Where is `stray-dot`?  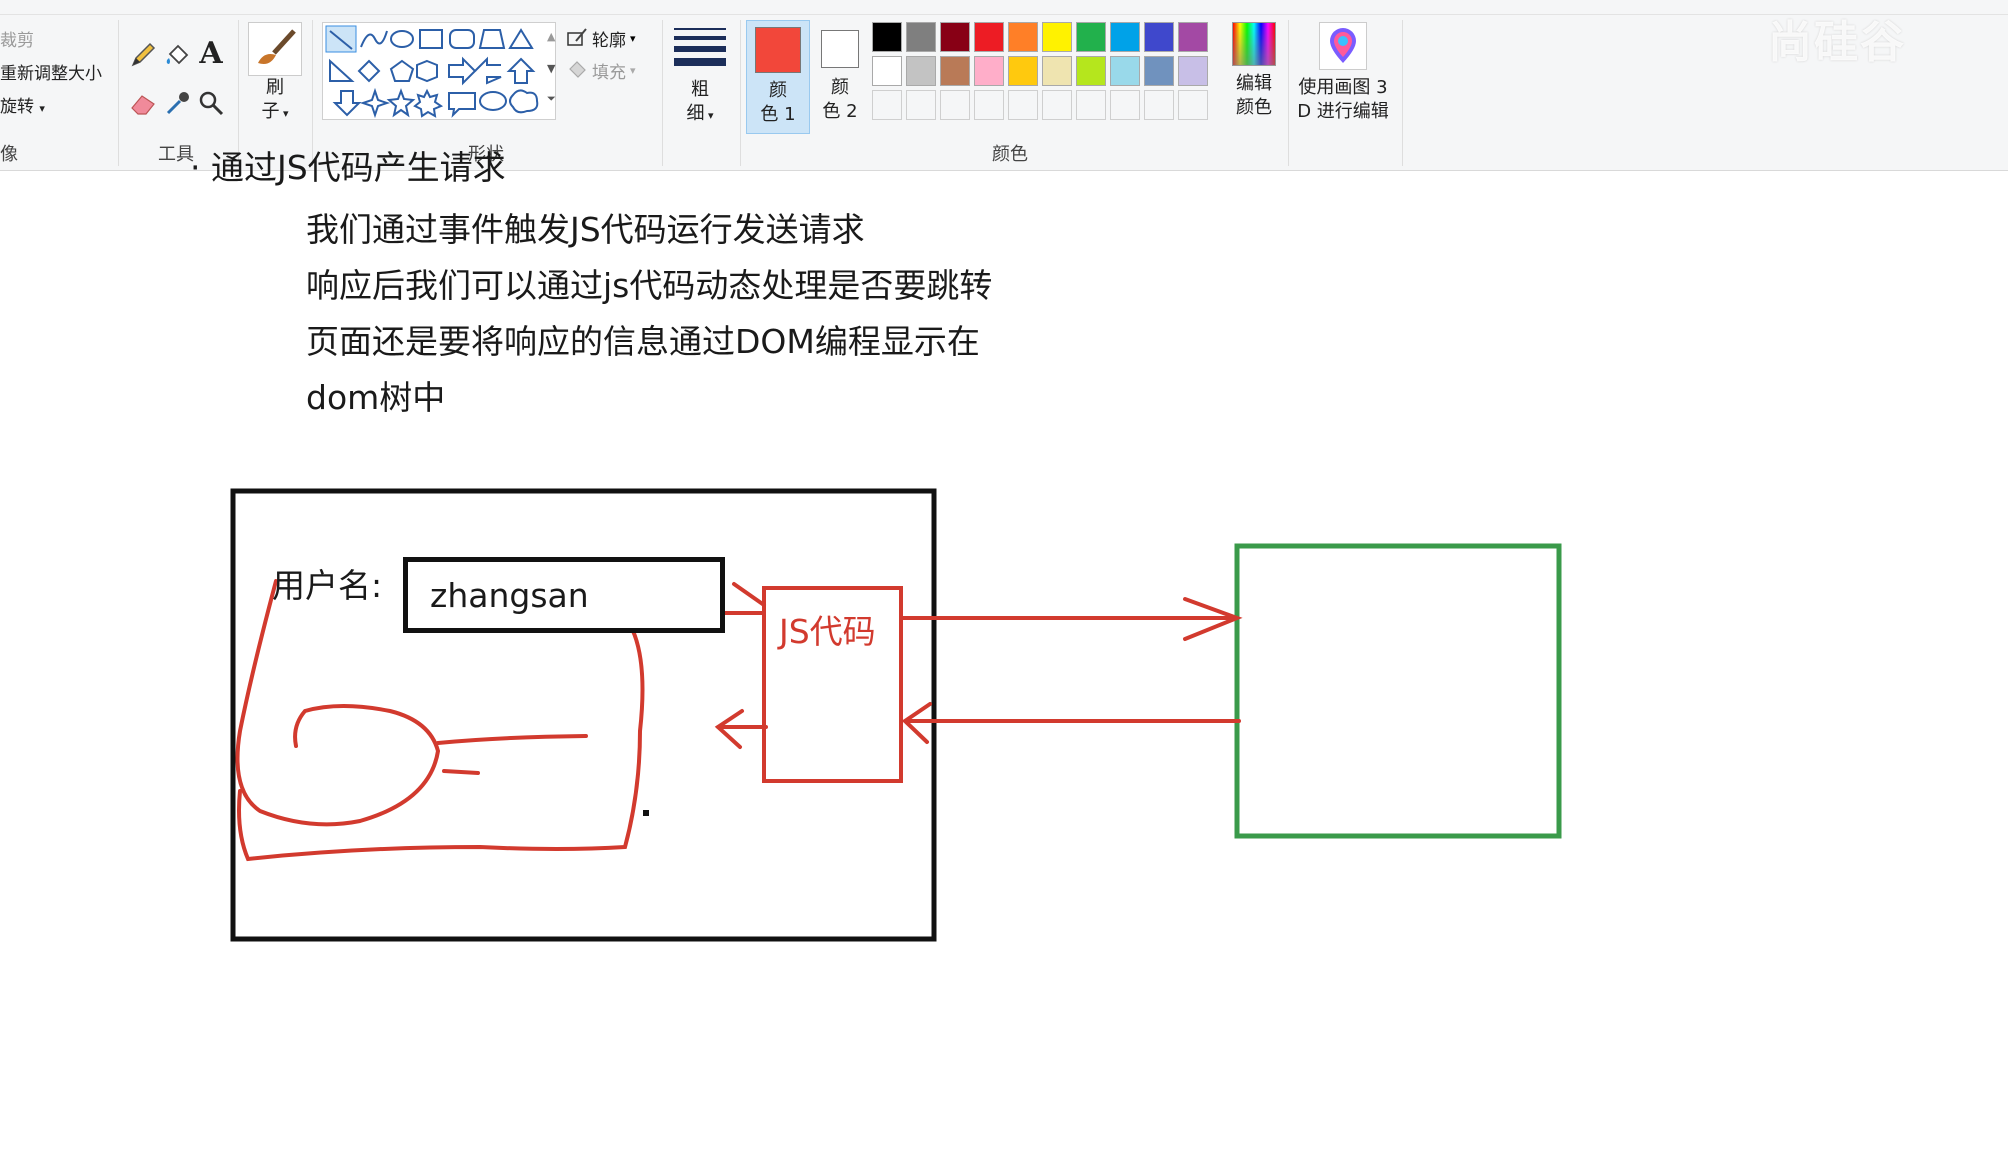 stray-dot is located at coordinates (646, 813).